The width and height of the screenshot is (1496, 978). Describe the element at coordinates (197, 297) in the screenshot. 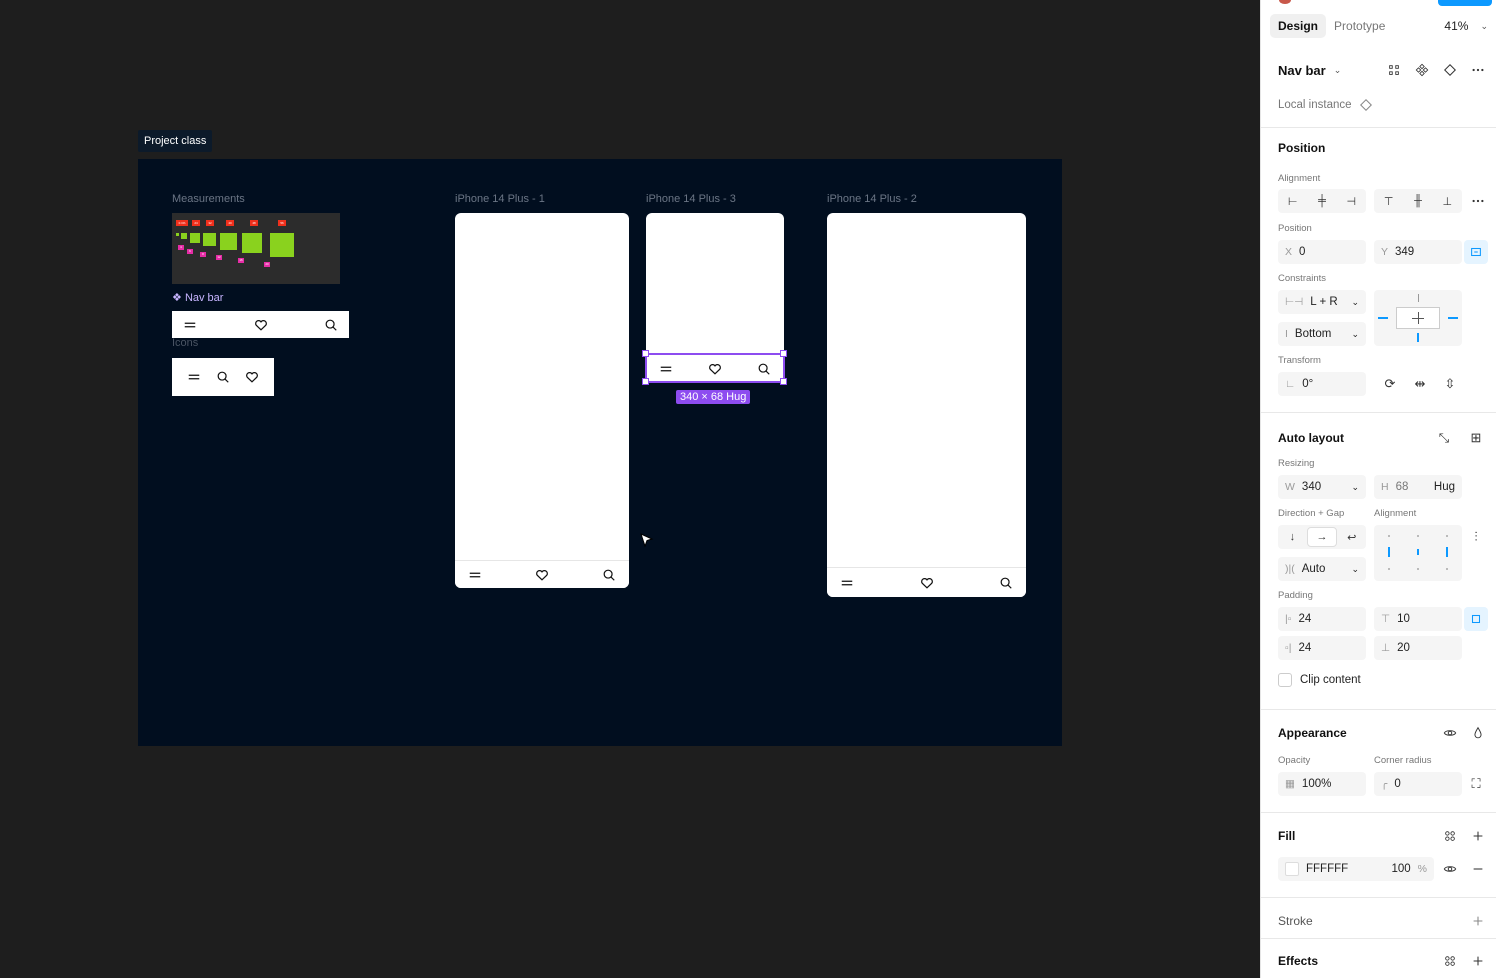

I see `component-label: ❖ Nav bar` at that location.